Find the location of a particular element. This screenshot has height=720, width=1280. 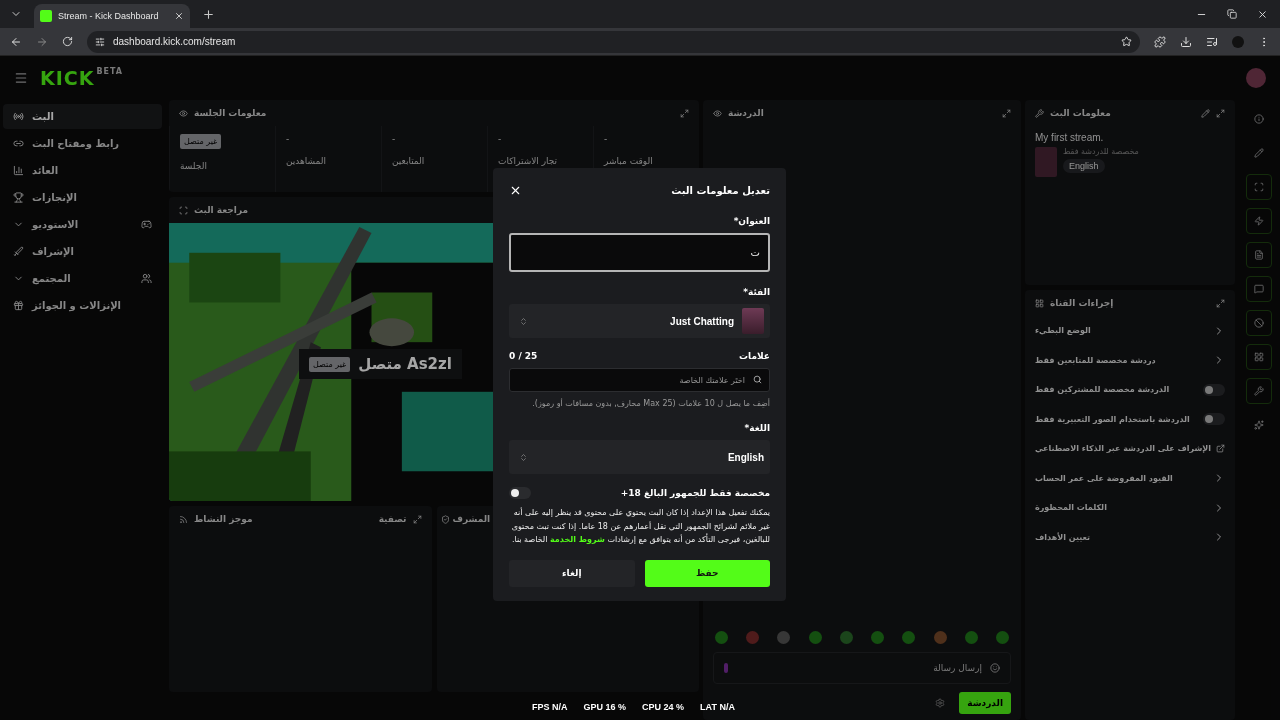

user-avatar is located at coordinates (1256, 78).